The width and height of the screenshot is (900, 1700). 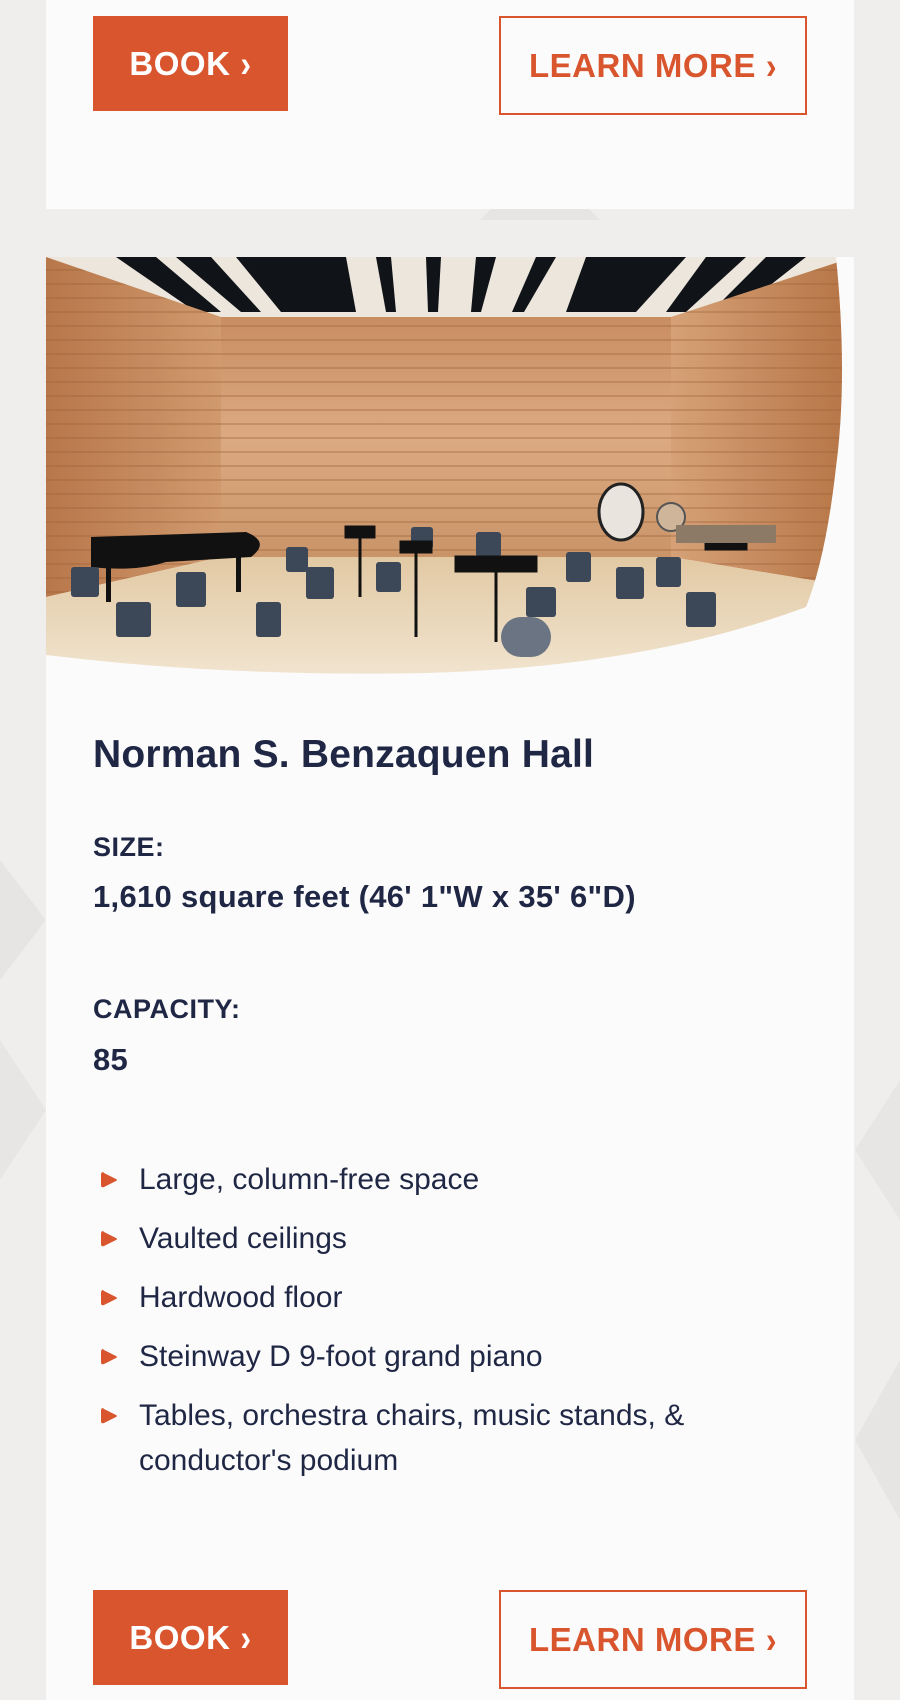 What do you see at coordinates (111, 1059) in the screenshot?
I see `capacity-value: 85` at bounding box center [111, 1059].